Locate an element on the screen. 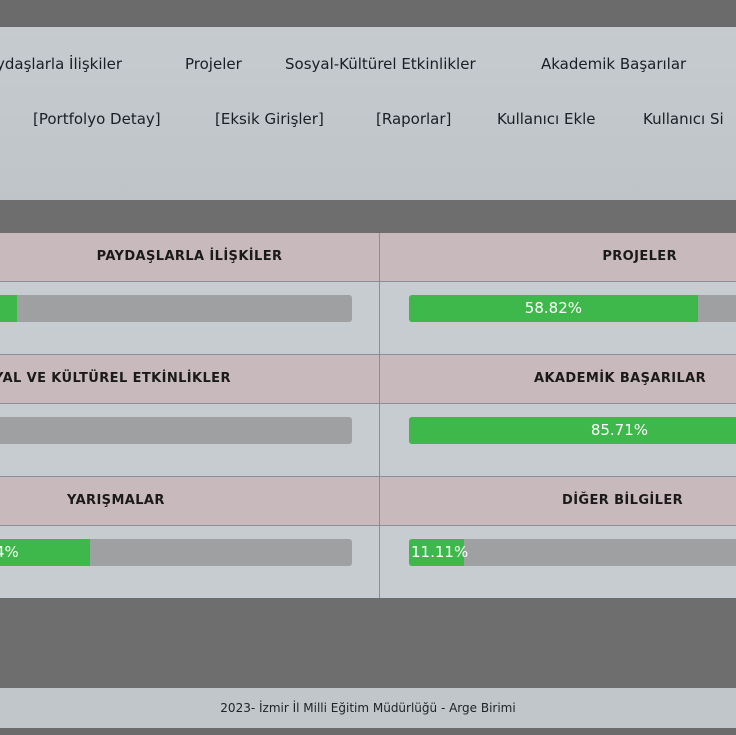 This screenshot has height=735, width=736. nav-link-kullanici-ekle: Kullanıcı Ekle is located at coordinates (546, 119).